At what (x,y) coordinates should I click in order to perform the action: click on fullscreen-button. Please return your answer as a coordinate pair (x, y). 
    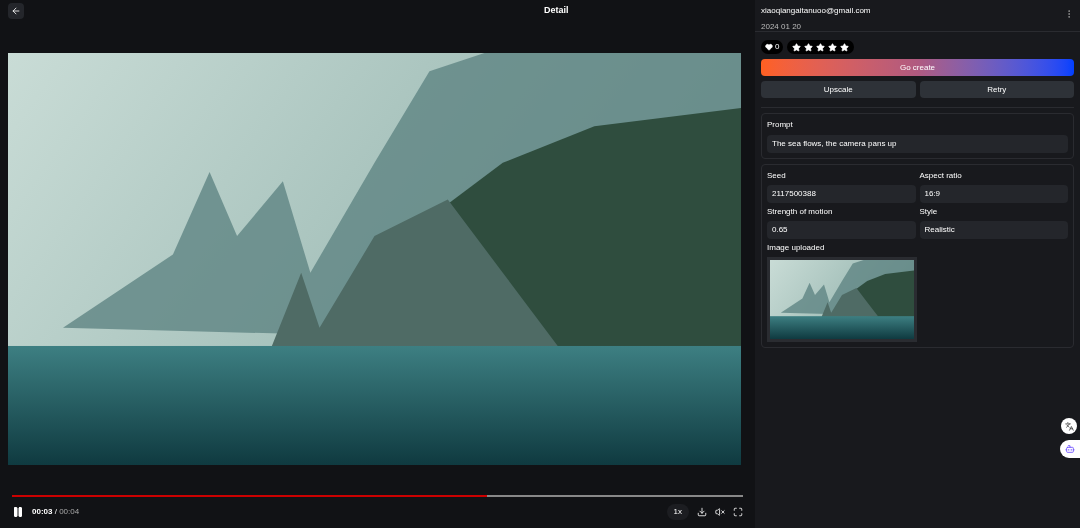
    Looking at the image, I should click on (738, 512).